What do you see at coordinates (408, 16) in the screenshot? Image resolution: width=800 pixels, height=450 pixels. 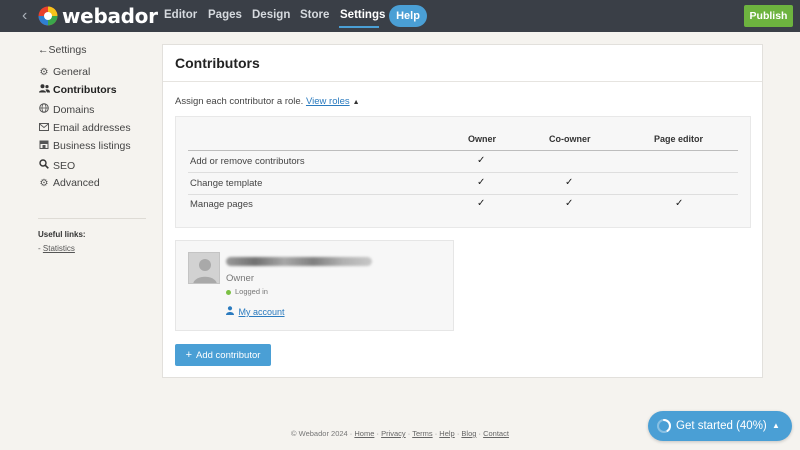 I see `help-button: Help` at bounding box center [408, 16].